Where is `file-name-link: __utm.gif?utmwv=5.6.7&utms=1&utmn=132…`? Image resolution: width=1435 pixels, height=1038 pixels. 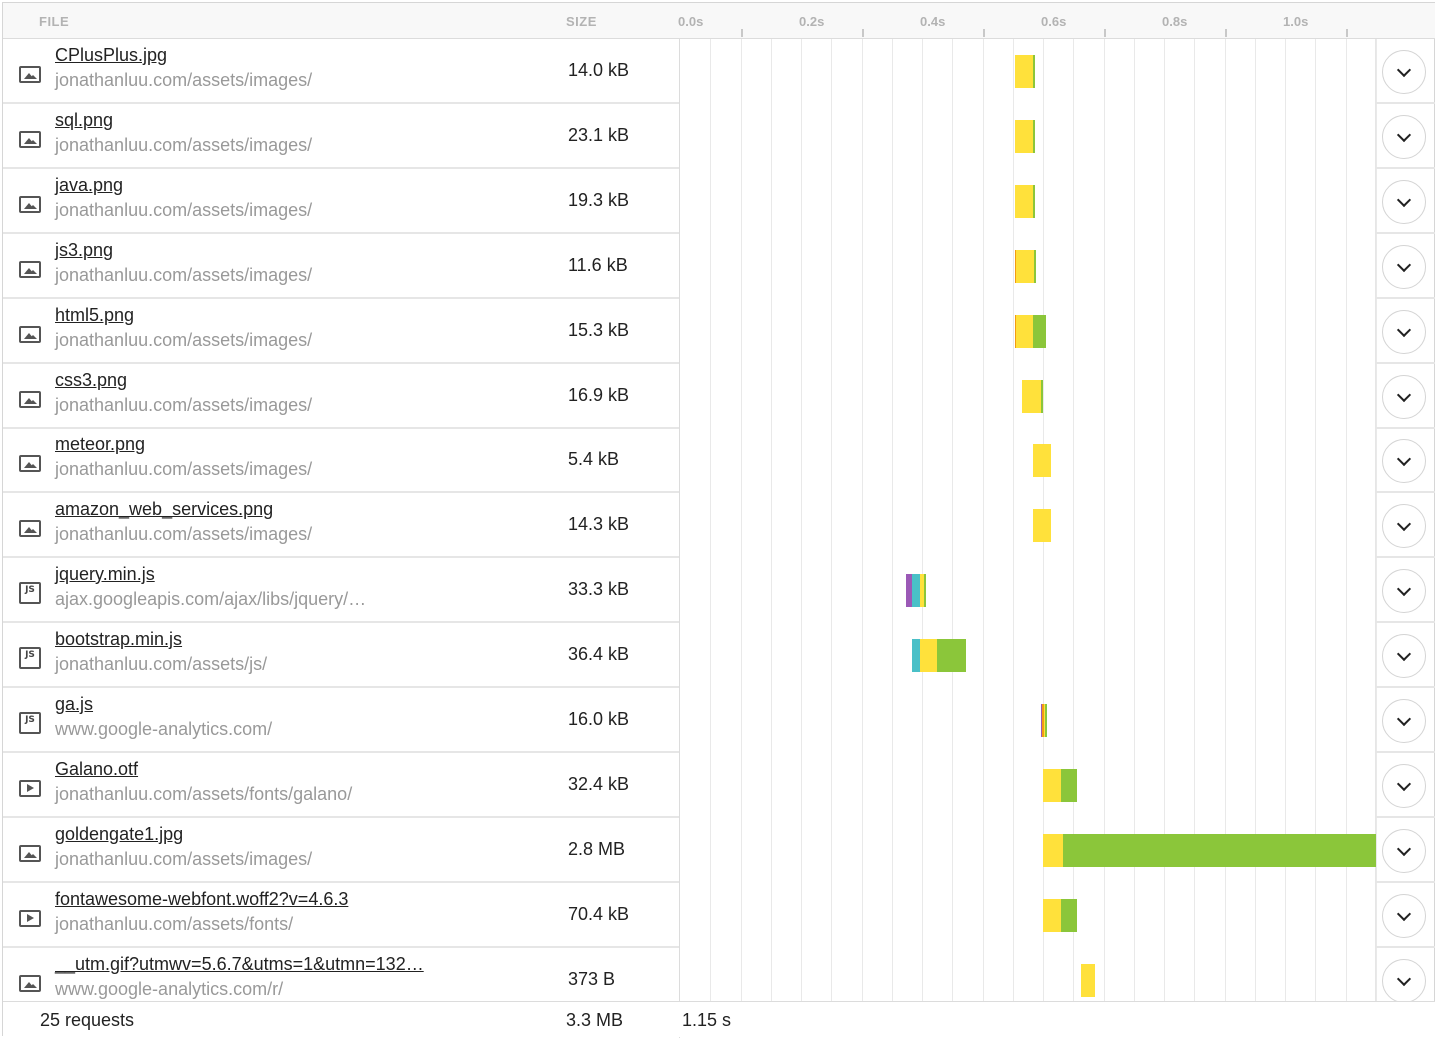
file-name-link: __utm.gif?utmwv=5.6.7&utms=1&utmn=132… is located at coordinates (239, 964).